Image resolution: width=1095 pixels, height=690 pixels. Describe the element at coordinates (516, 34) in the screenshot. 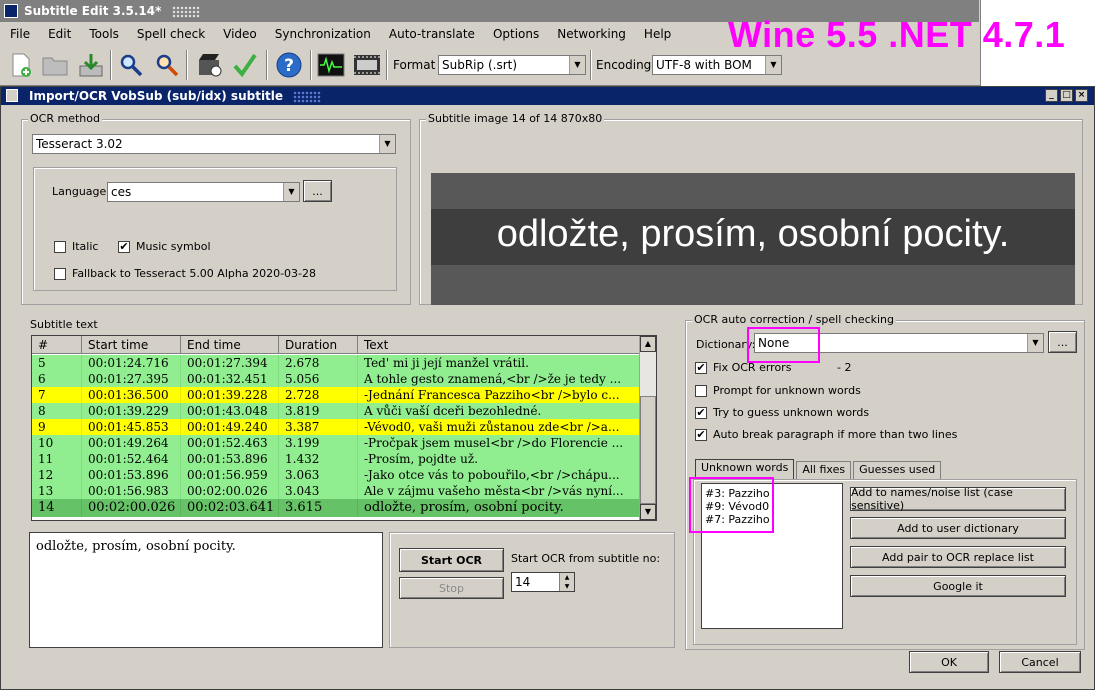

I see `menu-options: Options` at that location.